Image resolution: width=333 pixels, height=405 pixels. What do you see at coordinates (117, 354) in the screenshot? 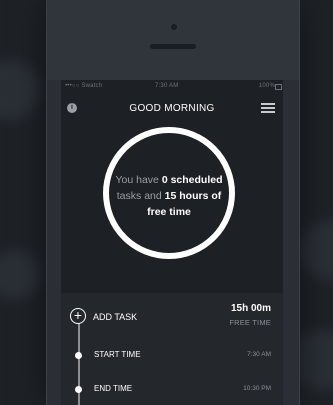
I see `start-time-label: START TIME` at bounding box center [117, 354].